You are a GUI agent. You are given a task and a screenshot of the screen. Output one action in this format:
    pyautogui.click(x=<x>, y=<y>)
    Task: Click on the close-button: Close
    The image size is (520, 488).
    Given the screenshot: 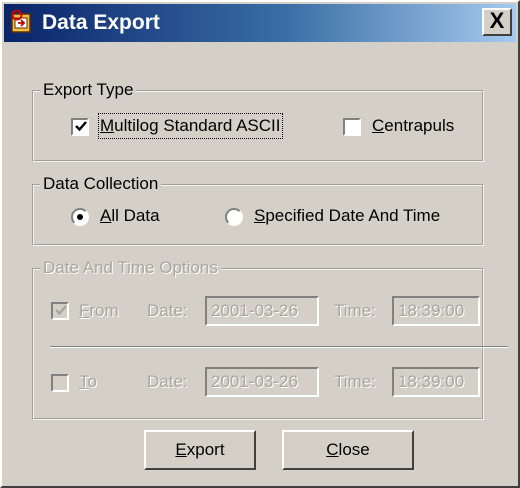 What is the action you would take?
    pyautogui.click(x=348, y=450)
    